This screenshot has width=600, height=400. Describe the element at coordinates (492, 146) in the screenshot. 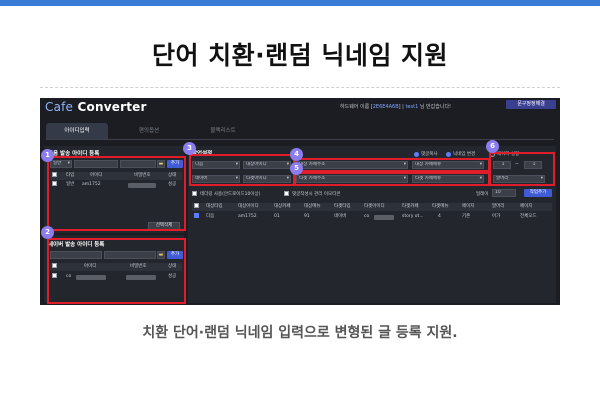

I see `badge-6: 6` at that location.